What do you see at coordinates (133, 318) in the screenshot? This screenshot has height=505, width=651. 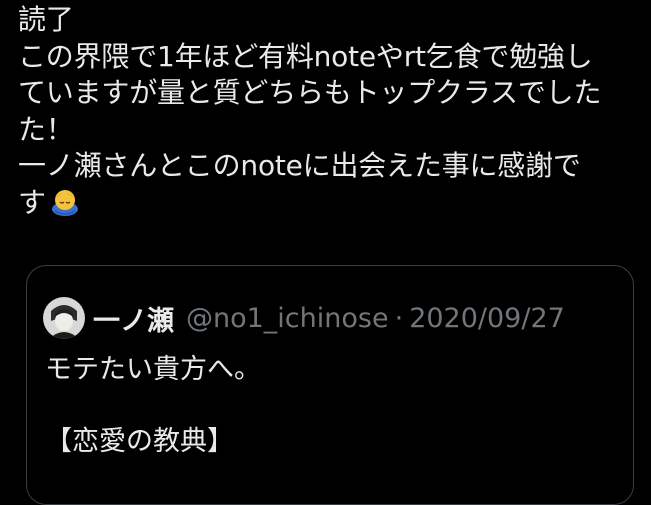 I see `author-name: 一ノ瀬` at bounding box center [133, 318].